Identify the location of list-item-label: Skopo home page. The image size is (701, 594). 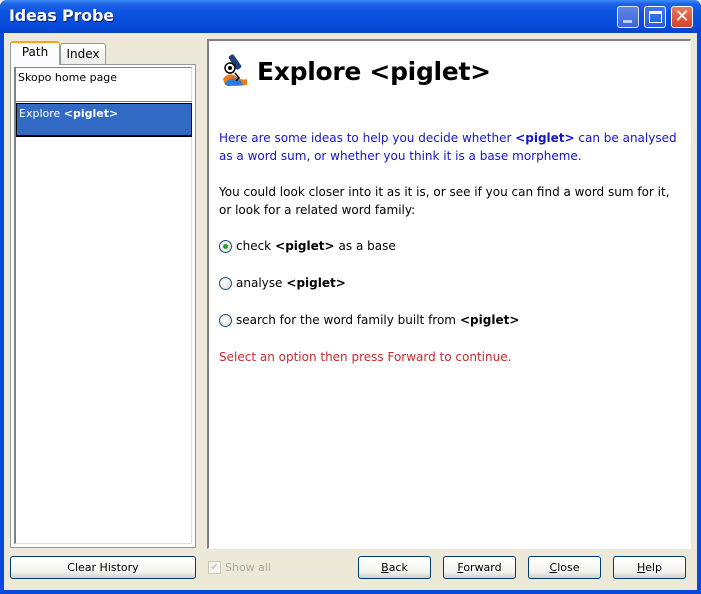
(68, 77).